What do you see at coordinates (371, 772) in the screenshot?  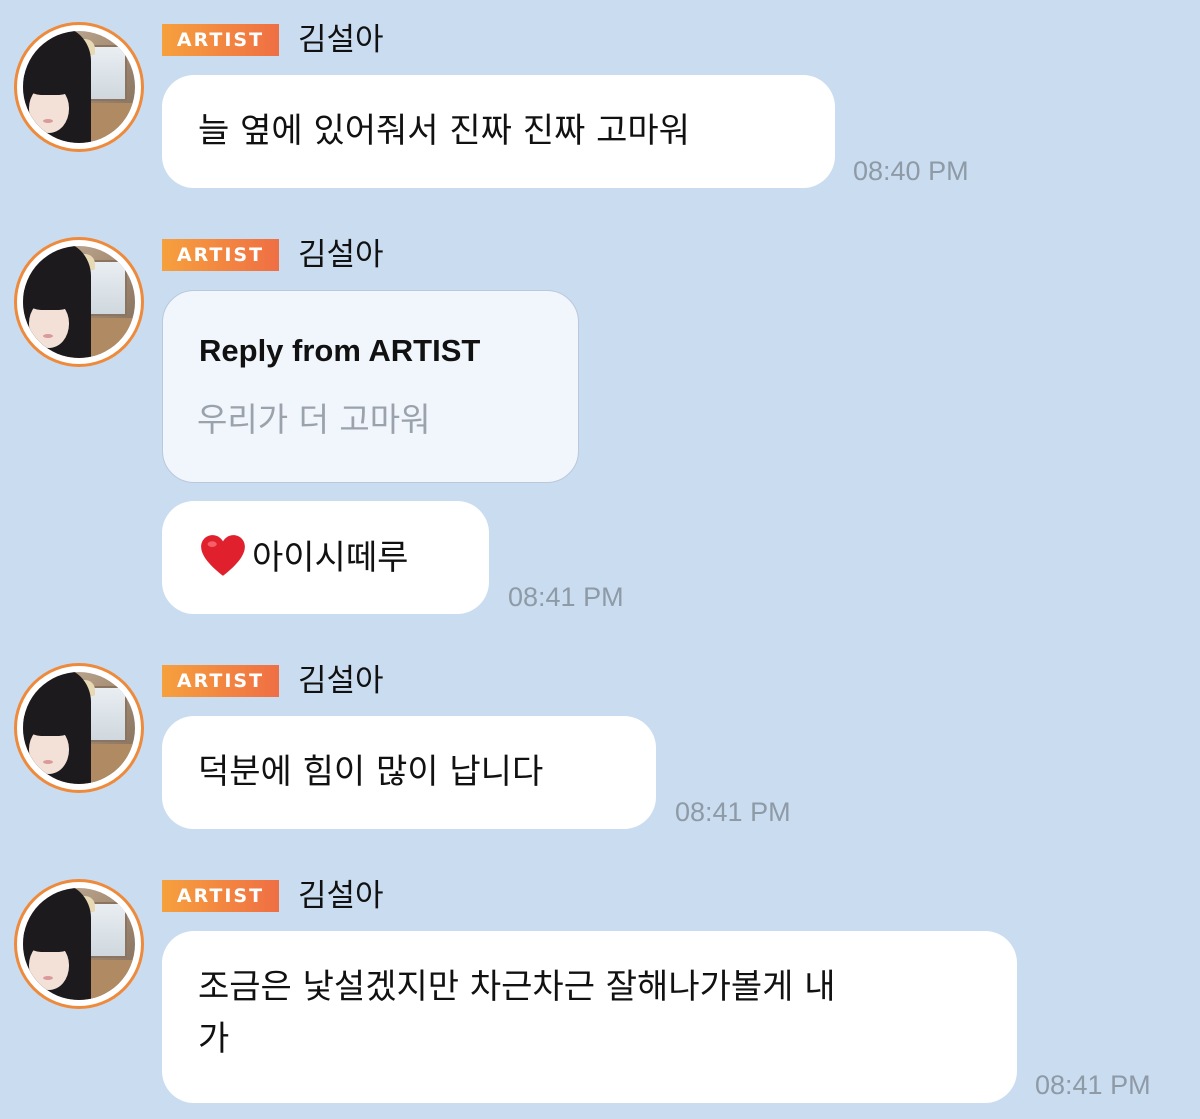 I see `message-text: 덕분에 힘이 많이 납니다` at bounding box center [371, 772].